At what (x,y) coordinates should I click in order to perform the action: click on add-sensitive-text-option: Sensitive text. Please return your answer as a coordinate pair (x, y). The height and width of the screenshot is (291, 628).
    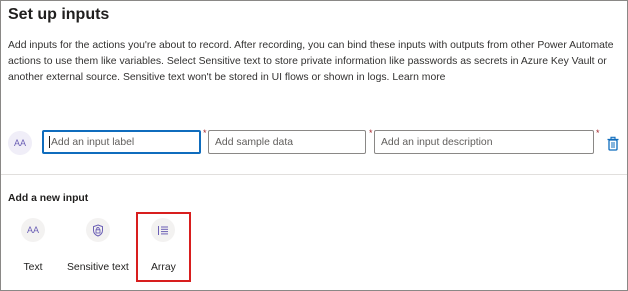
    Looking at the image, I should click on (98, 245).